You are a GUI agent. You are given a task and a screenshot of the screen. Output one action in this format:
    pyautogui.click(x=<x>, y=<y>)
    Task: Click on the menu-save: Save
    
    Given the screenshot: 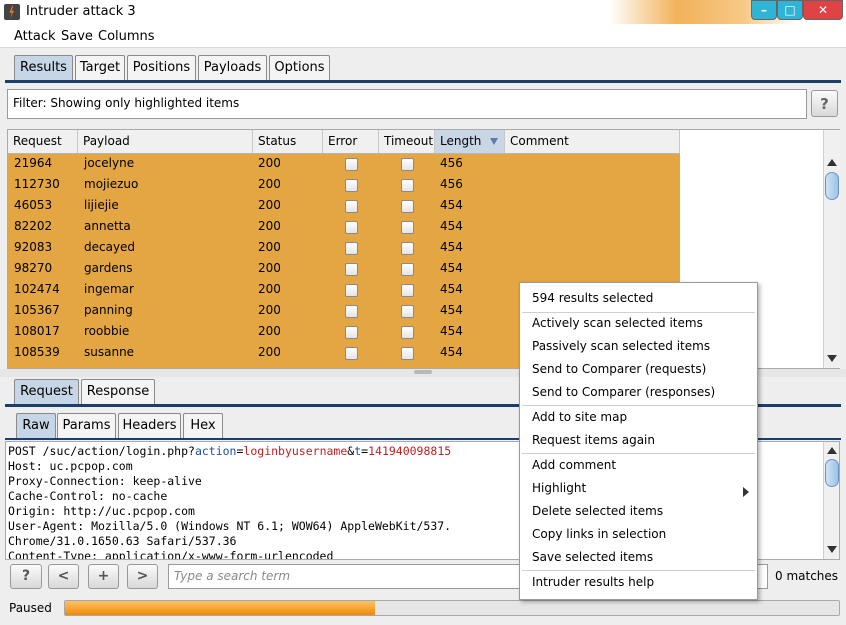 What is the action you would take?
    pyautogui.click(x=77, y=36)
    